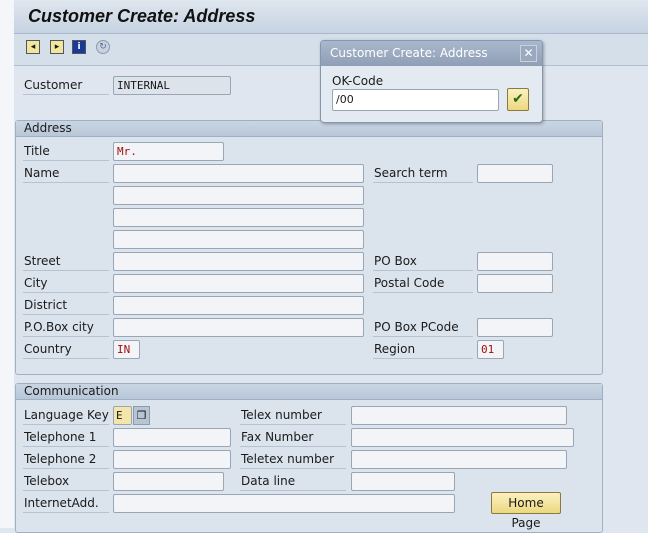 The image size is (648, 533). What do you see at coordinates (126, 349) in the screenshot?
I see `country-field: IN` at bounding box center [126, 349].